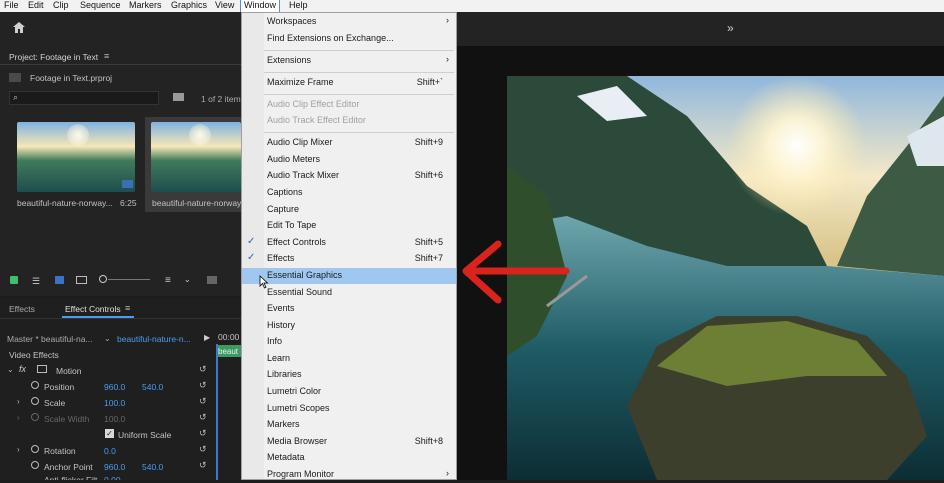 Image resolution: width=944 pixels, height=483 pixels. What do you see at coordinates (115, 419) in the screenshot?
I see `scale-width-value: 100.0` at bounding box center [115, 419].